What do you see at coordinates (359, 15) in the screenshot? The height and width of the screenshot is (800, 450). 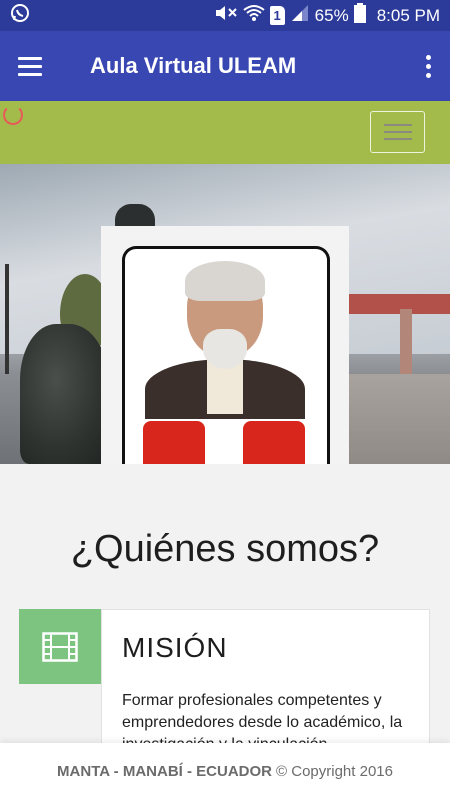 I see `battery-icon` at bounding box center [359, 15].